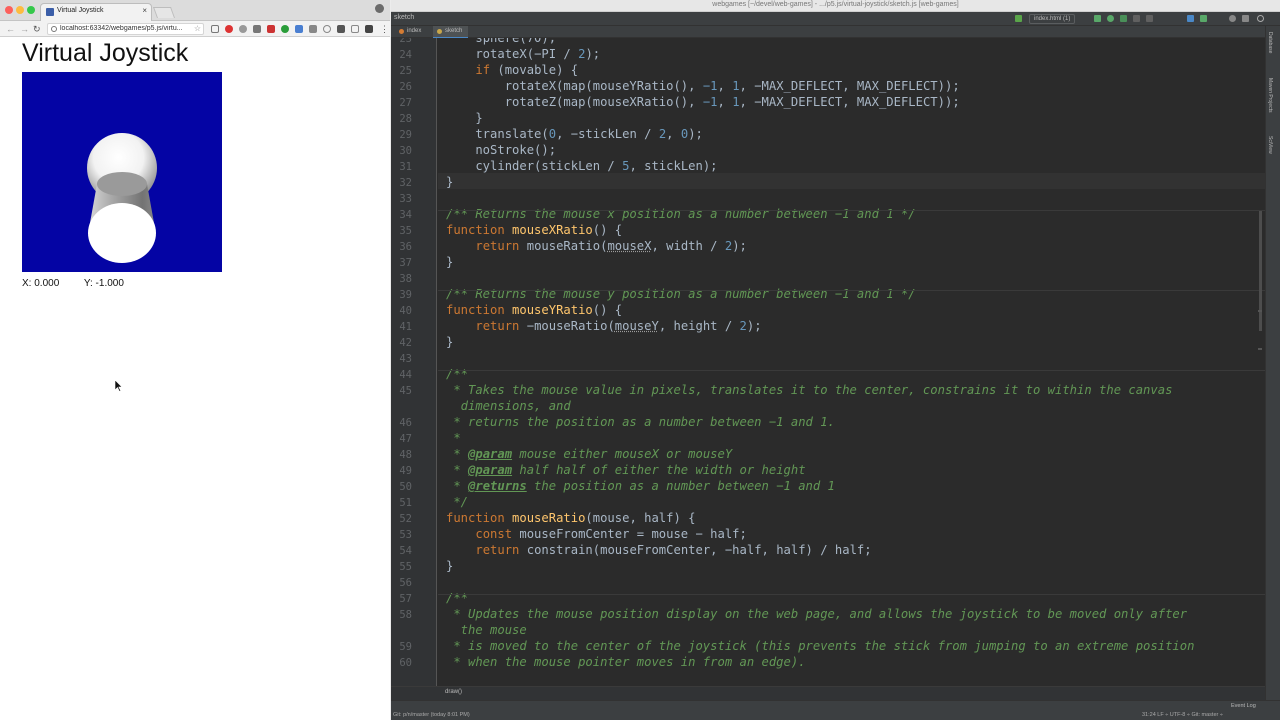 The image size is (1280, 720). I want to click on zoom-window-button, so click(31, 10).